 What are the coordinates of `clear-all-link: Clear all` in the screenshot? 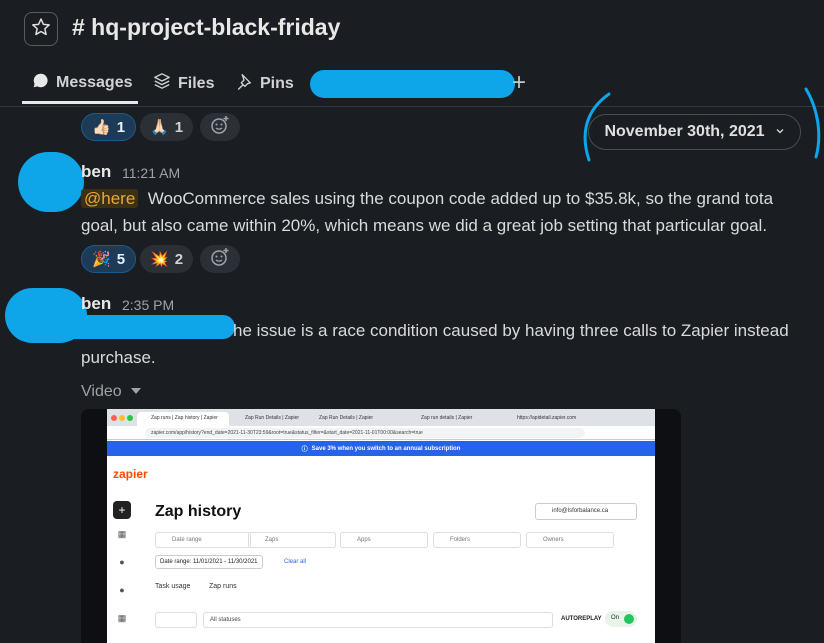 It's located at (295, 562).